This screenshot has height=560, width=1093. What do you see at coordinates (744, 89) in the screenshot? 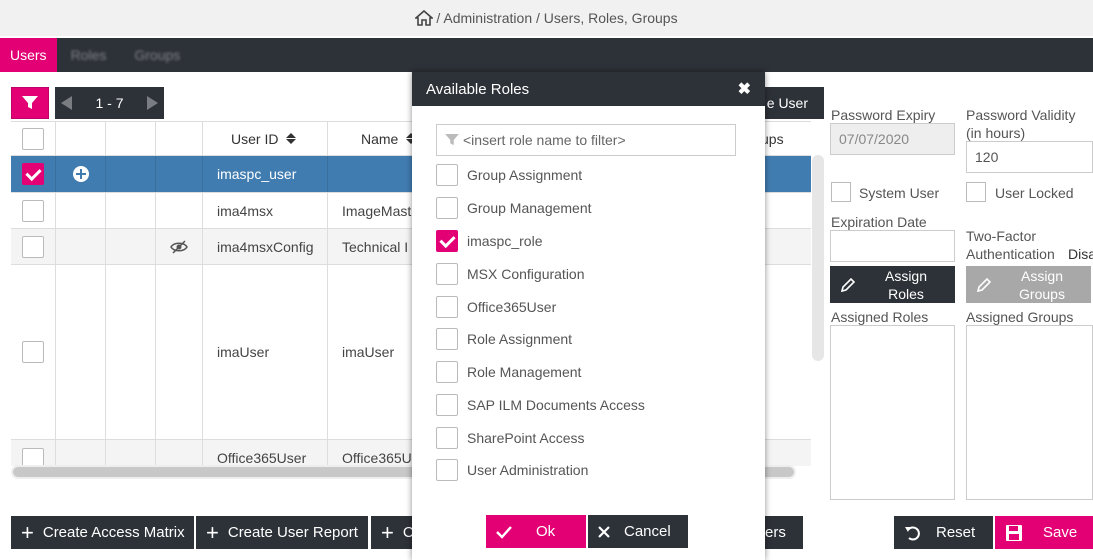
I see `close-icon: ✖` at bounding box center [744, 89].